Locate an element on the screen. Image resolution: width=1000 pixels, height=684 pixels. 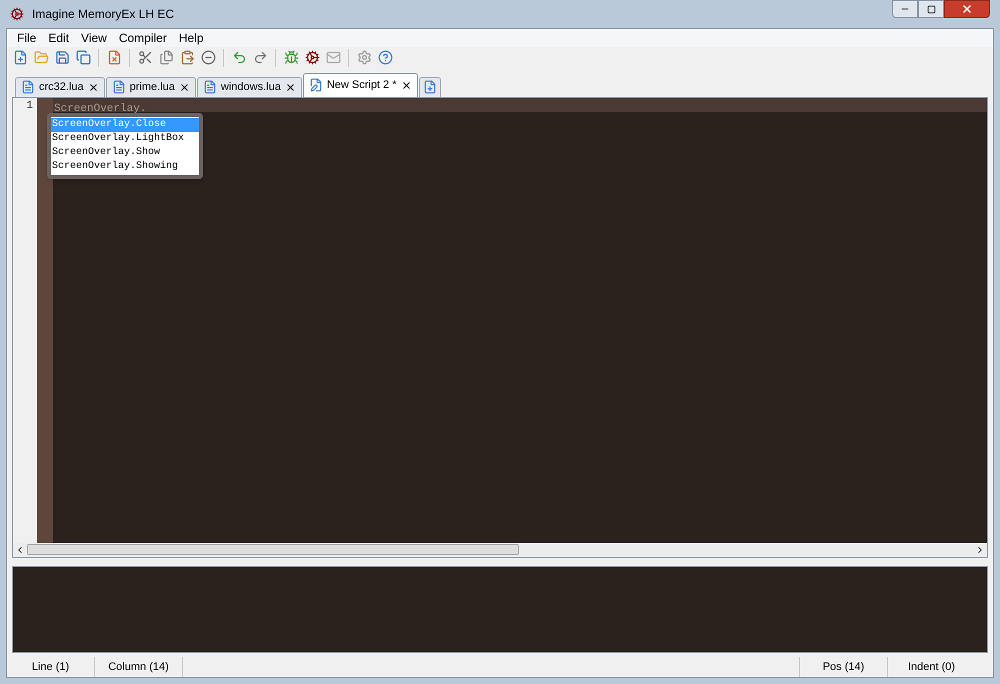
menu-item: File is located at coordinates (26, 38).